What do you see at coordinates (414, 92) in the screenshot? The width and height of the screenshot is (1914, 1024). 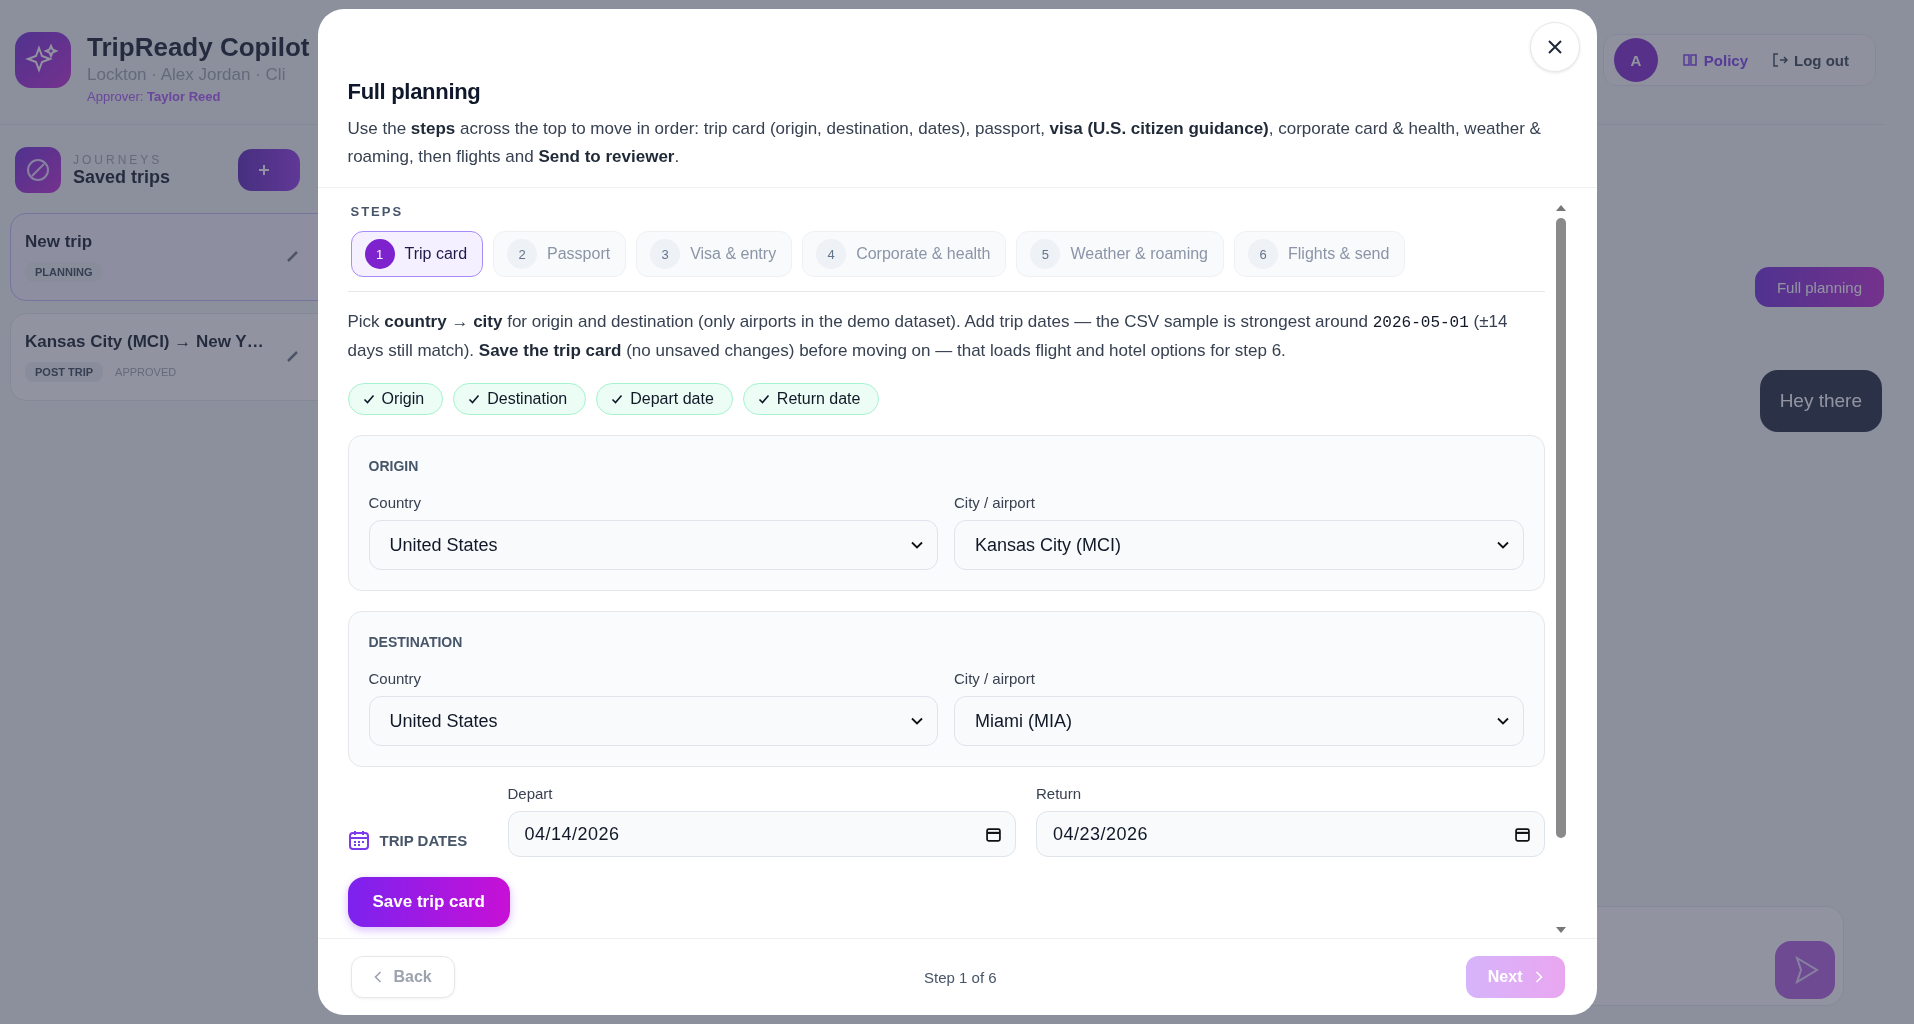 I see `modal-title: Full planning` at bounding box center [414, 92].